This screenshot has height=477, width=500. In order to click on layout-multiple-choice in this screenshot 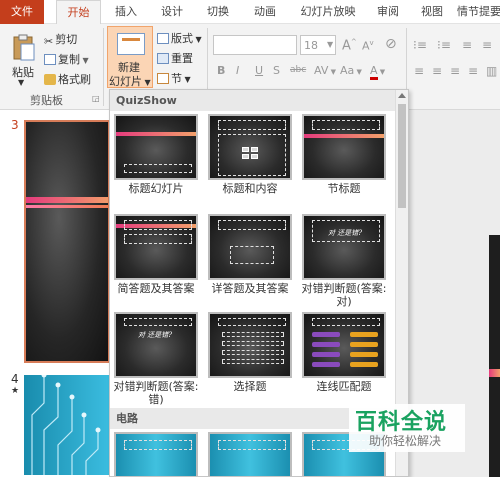, I will do `click(250, 345)`.